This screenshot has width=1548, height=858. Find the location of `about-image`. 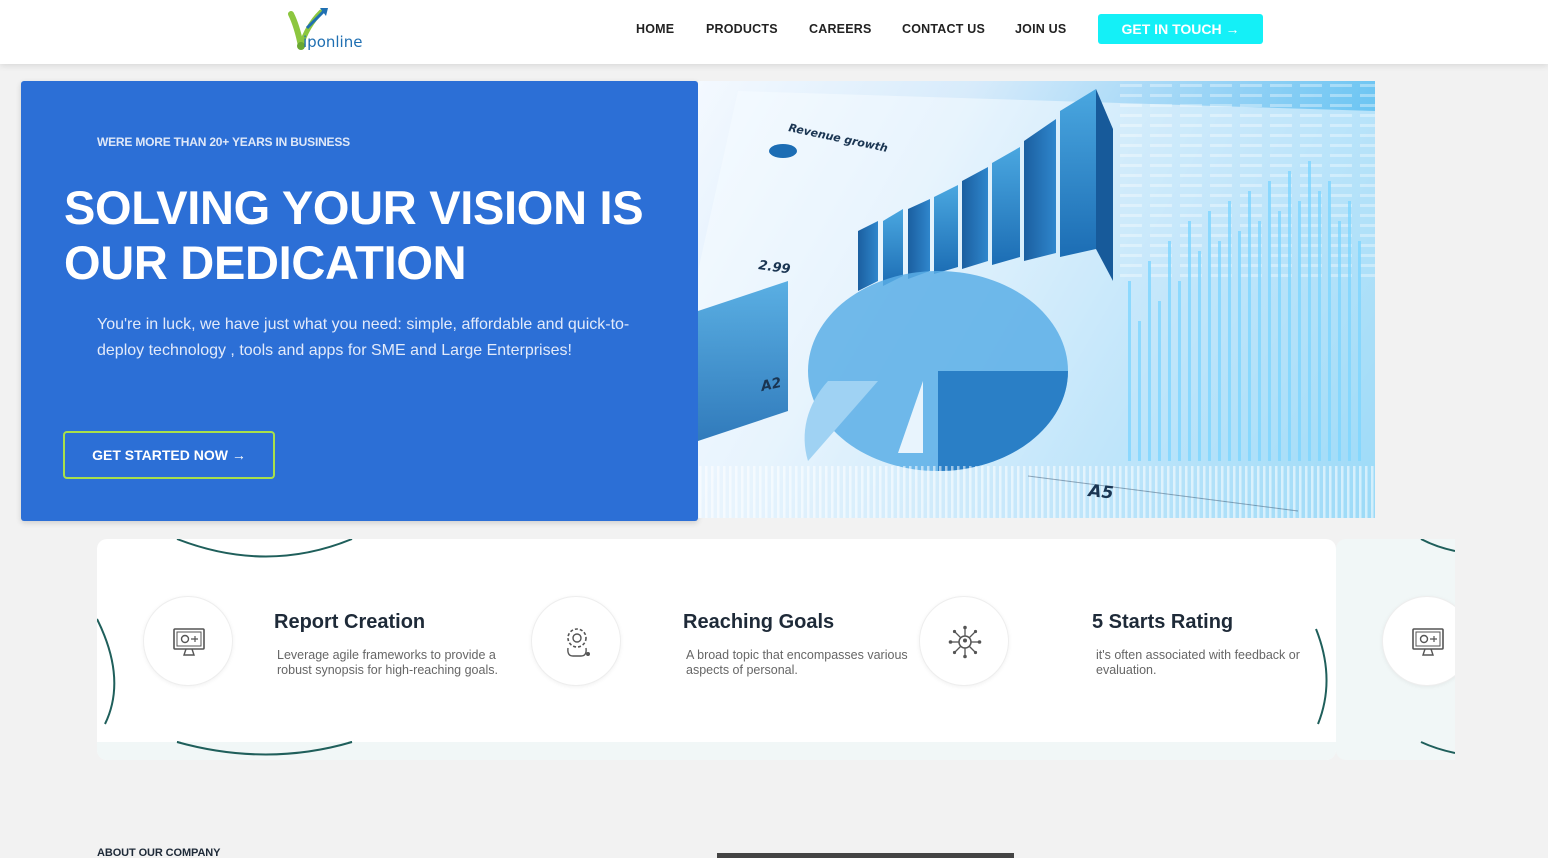

about-image is located at coordinates (865, 855).